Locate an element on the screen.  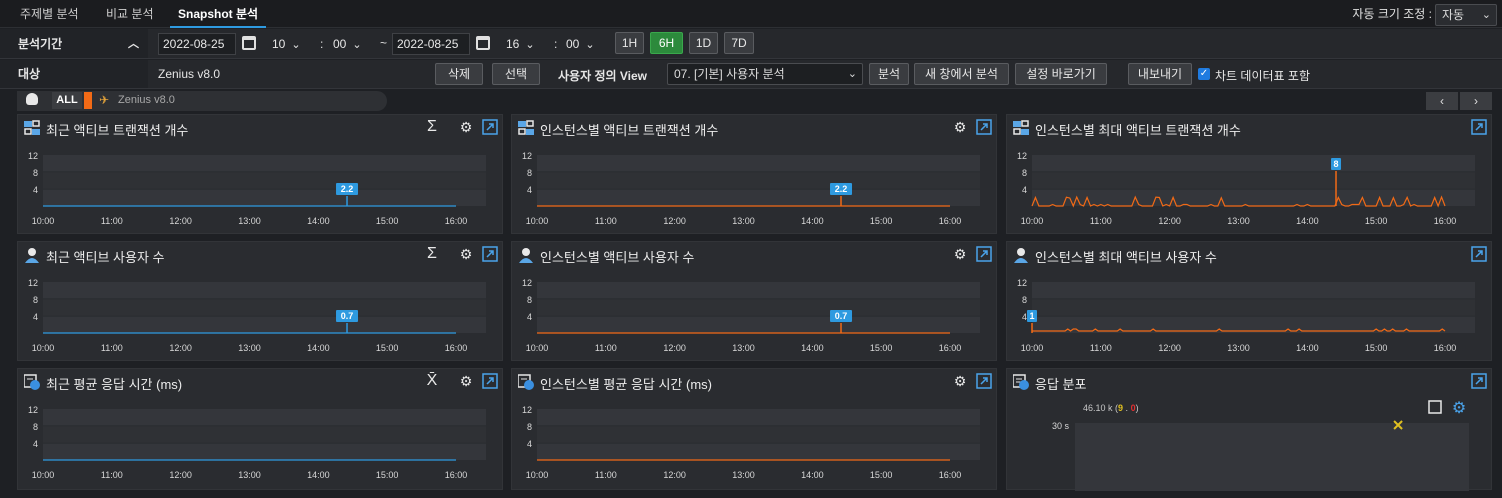
settings-shortcut-button: 설정 바로가기 is located at coordinates (1061, 74).